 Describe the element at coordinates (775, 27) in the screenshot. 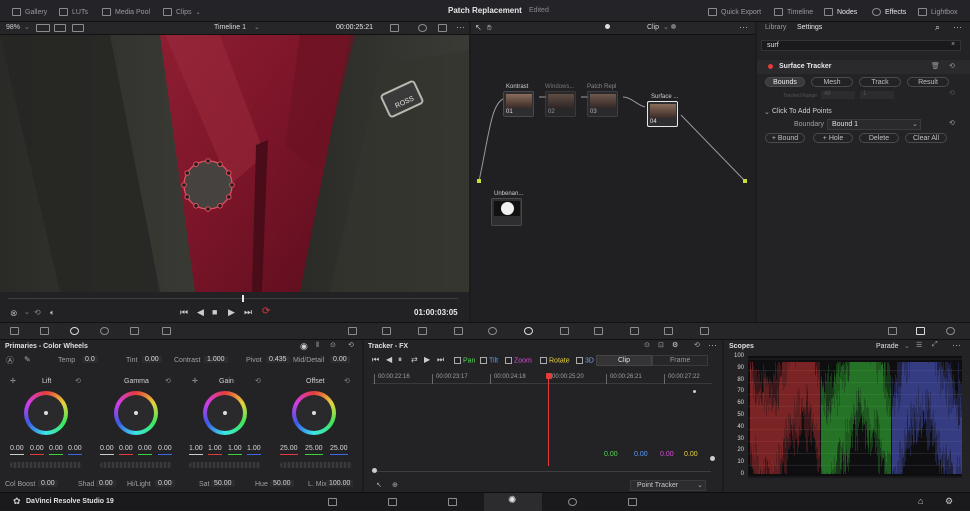

I see `tab-library: Library` at that location.